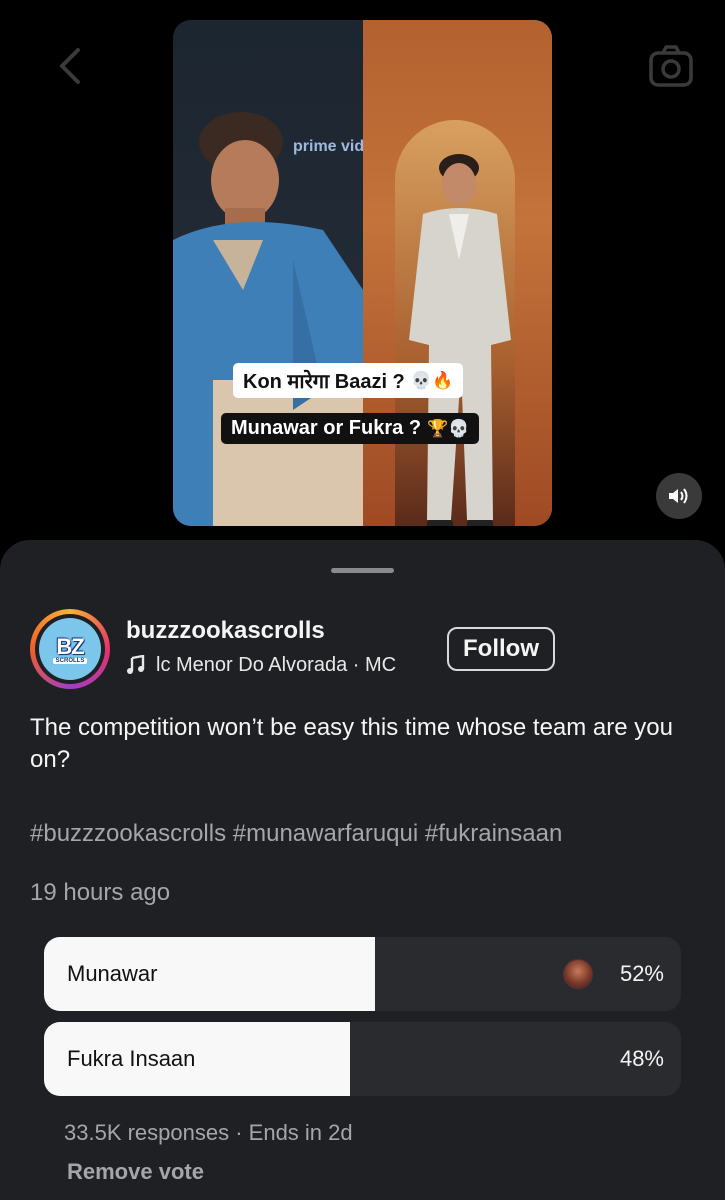 This screenshot has width=725, height=1200. Describe the element at coordinates (460, 340) in the screenshot. I see `person-right-figure` at that location.